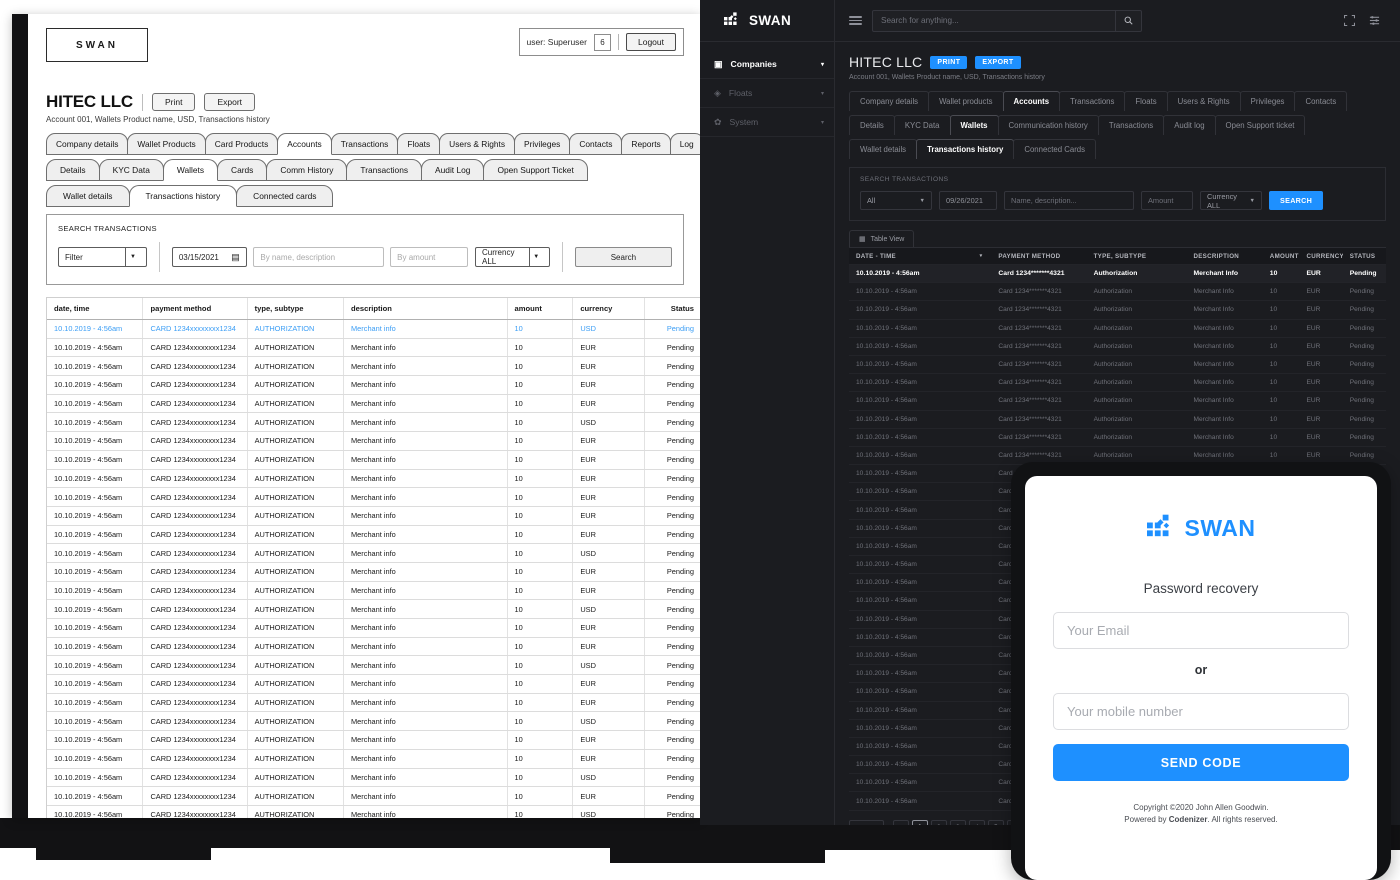 This screenshot has height=880, width=1400. Describe the element at coordinates (949, 62) in the screenshot. I see `print-button: PRINT` at that location.